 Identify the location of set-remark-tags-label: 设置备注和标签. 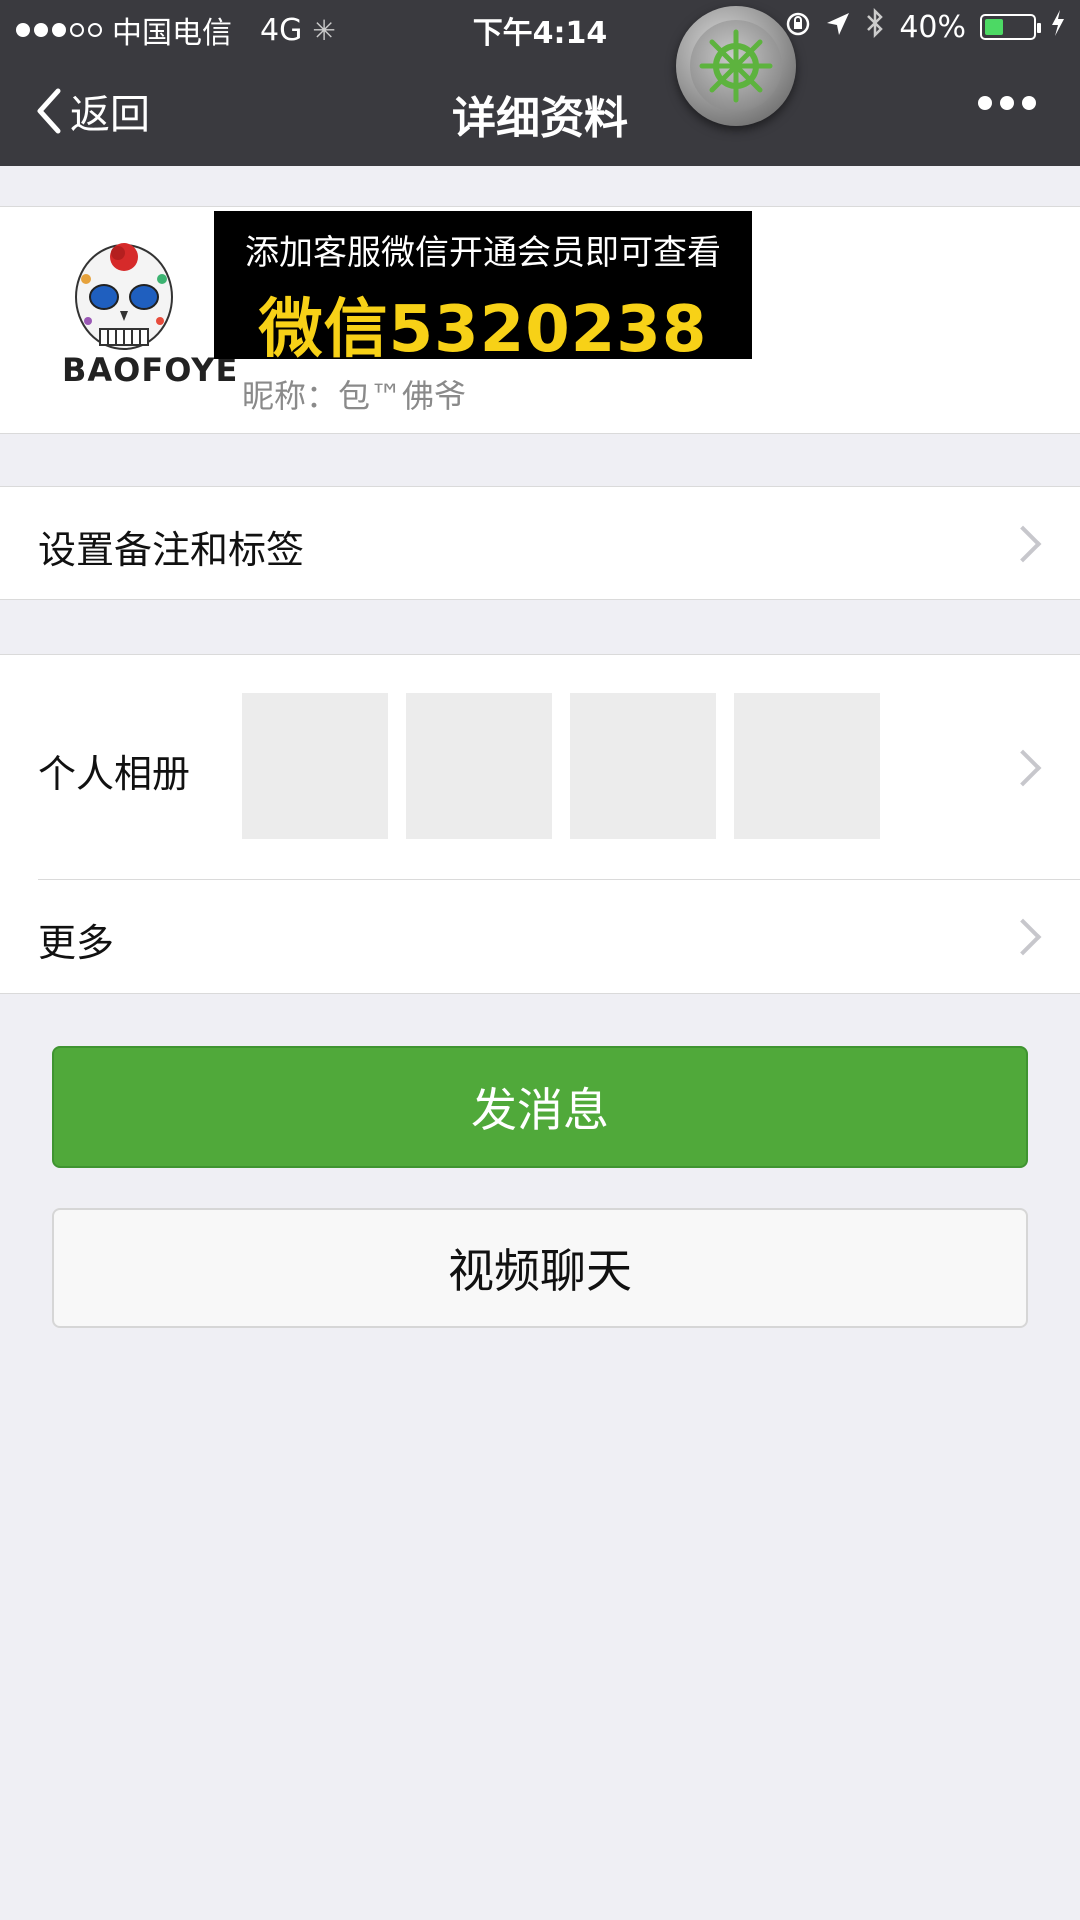
(171, 550).